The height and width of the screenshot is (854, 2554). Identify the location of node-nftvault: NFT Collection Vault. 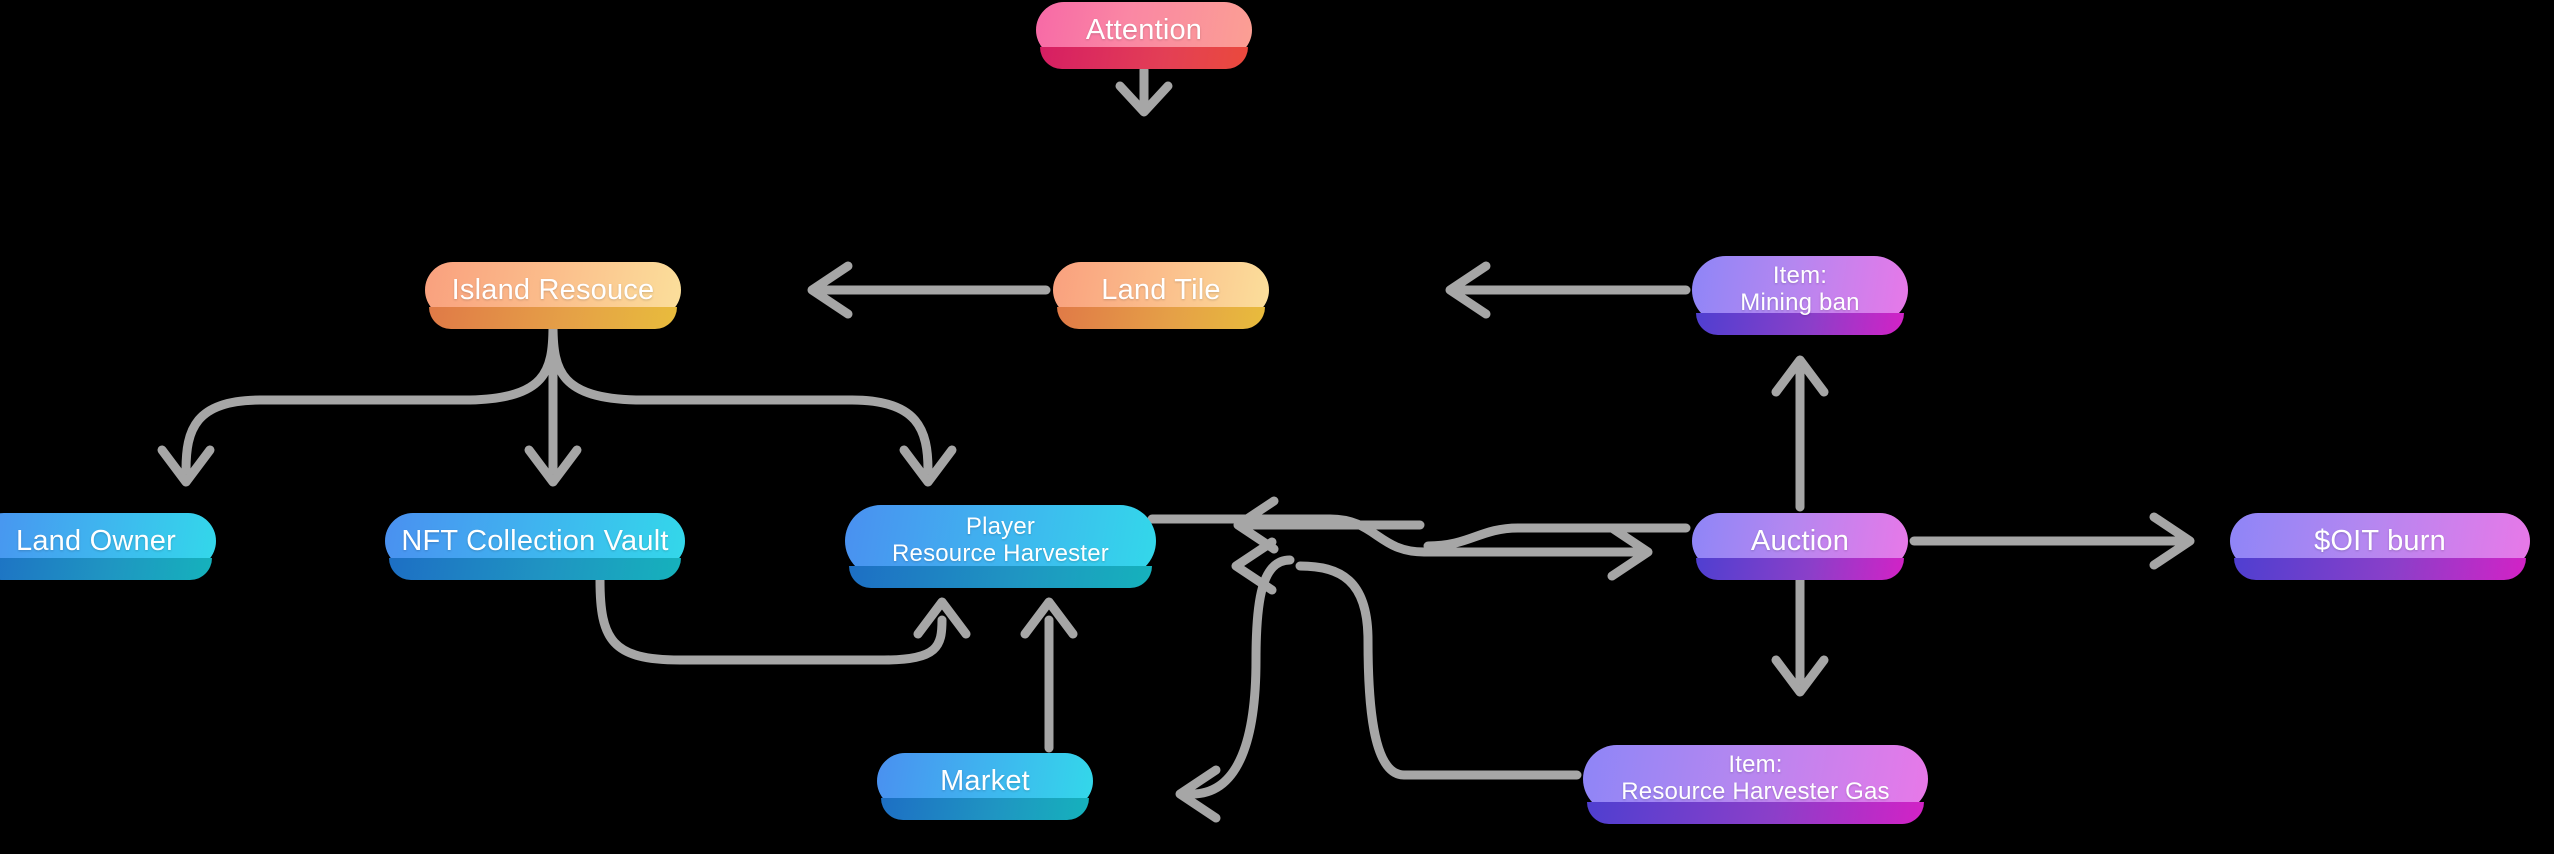
(535, 546).